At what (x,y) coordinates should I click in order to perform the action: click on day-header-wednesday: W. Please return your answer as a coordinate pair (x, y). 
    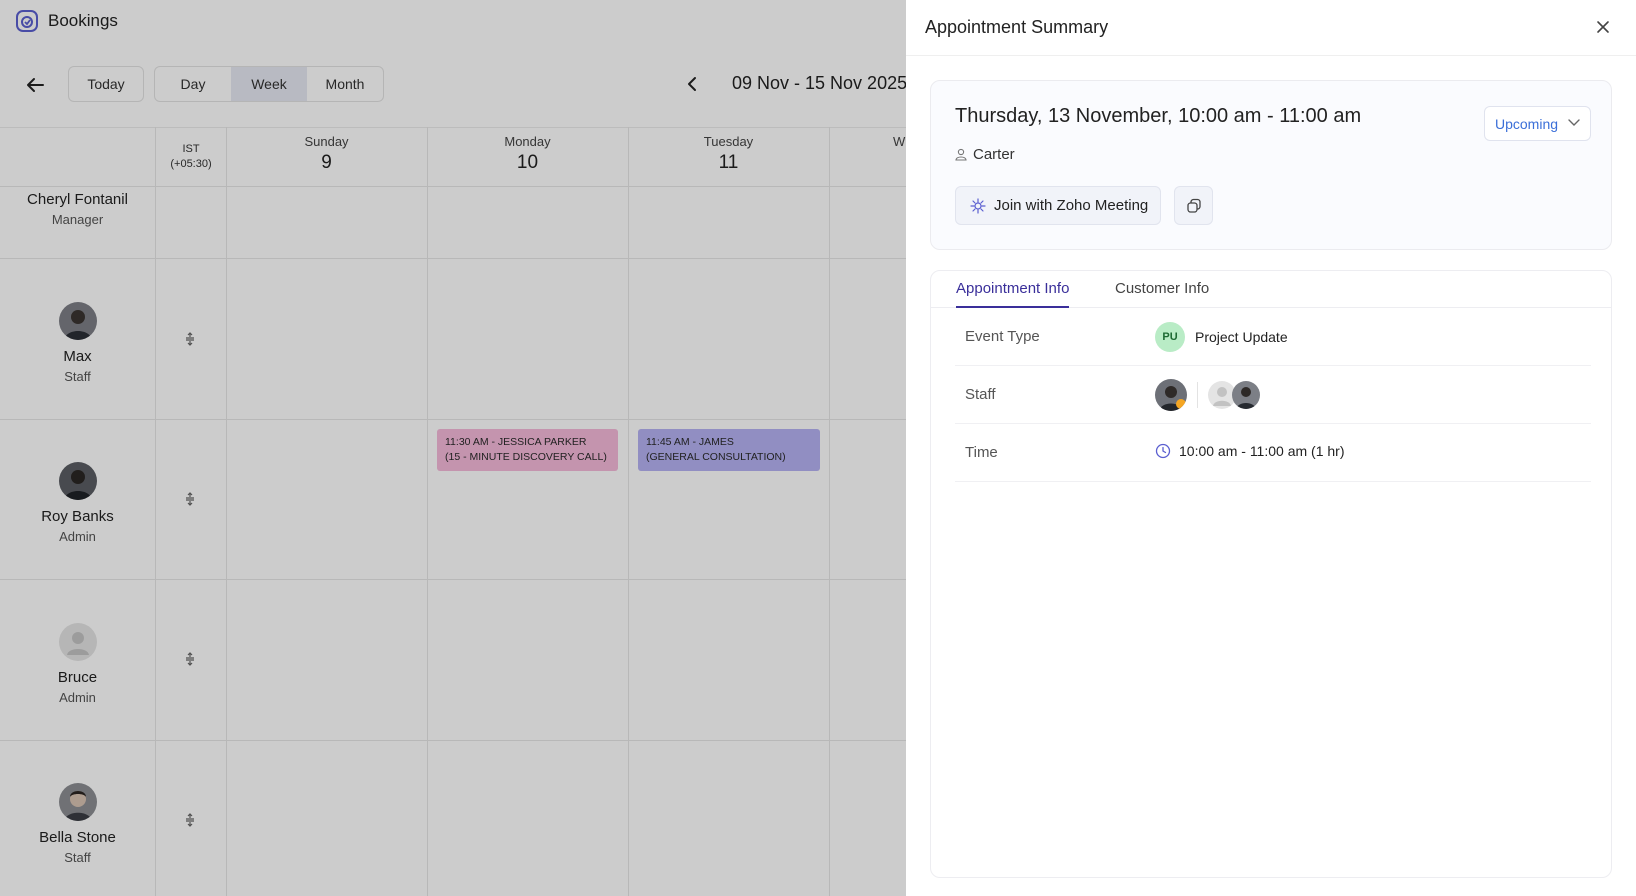
    Looking at the image, I should click on (867, 141).